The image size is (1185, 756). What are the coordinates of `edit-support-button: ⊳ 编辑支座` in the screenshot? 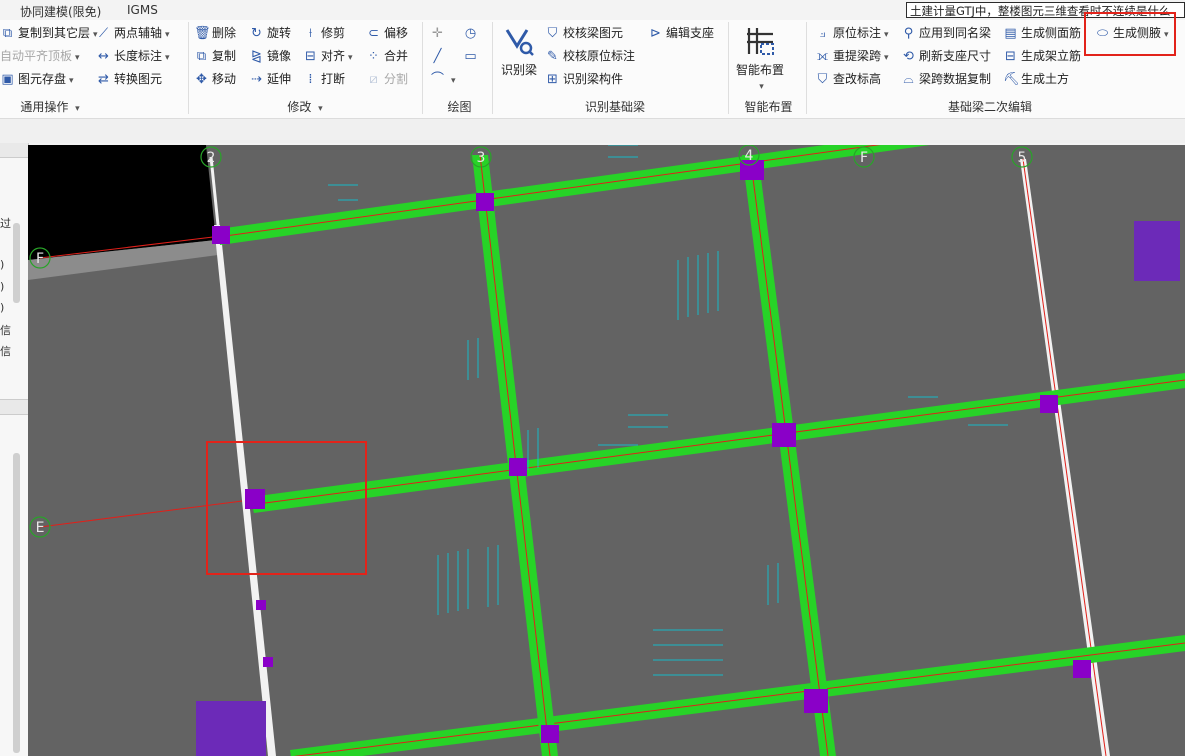 It's located at (681, 33).